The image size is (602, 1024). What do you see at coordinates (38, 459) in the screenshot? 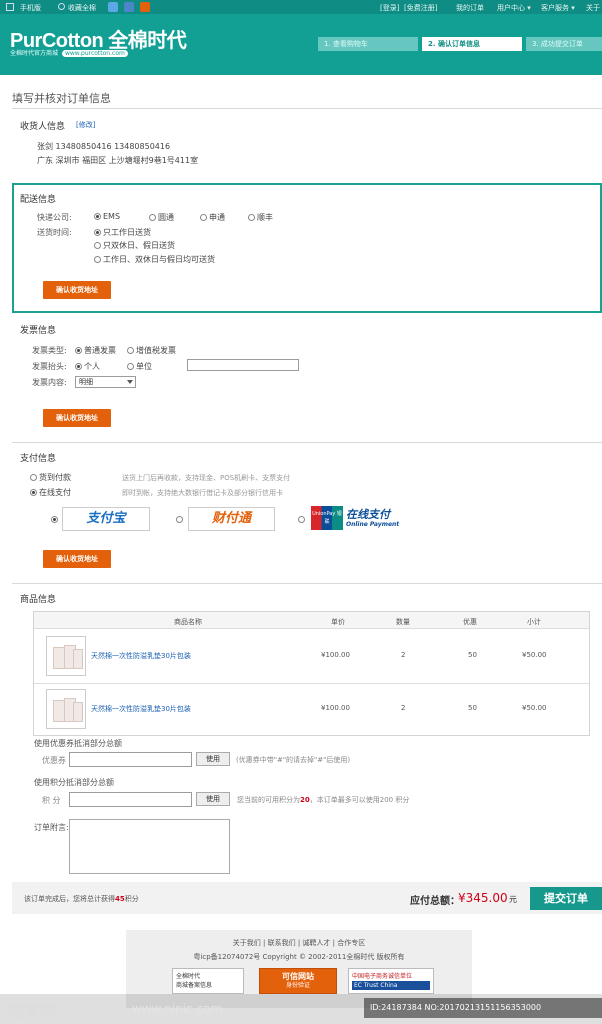
I see `payment-title: 支付信息` at bounding box center [38, 459].